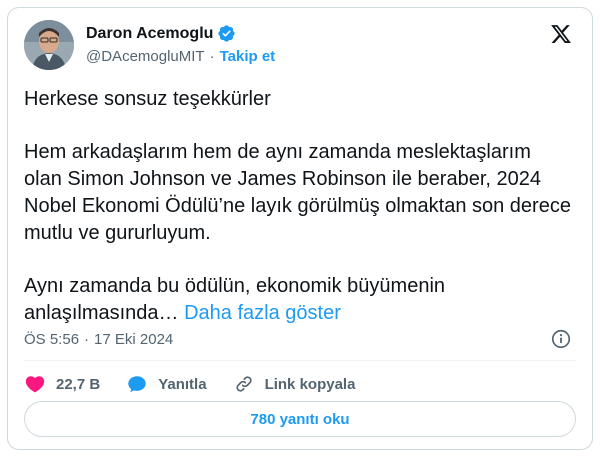  I want to click on like-button: 22,7 B, so click(62, 384).